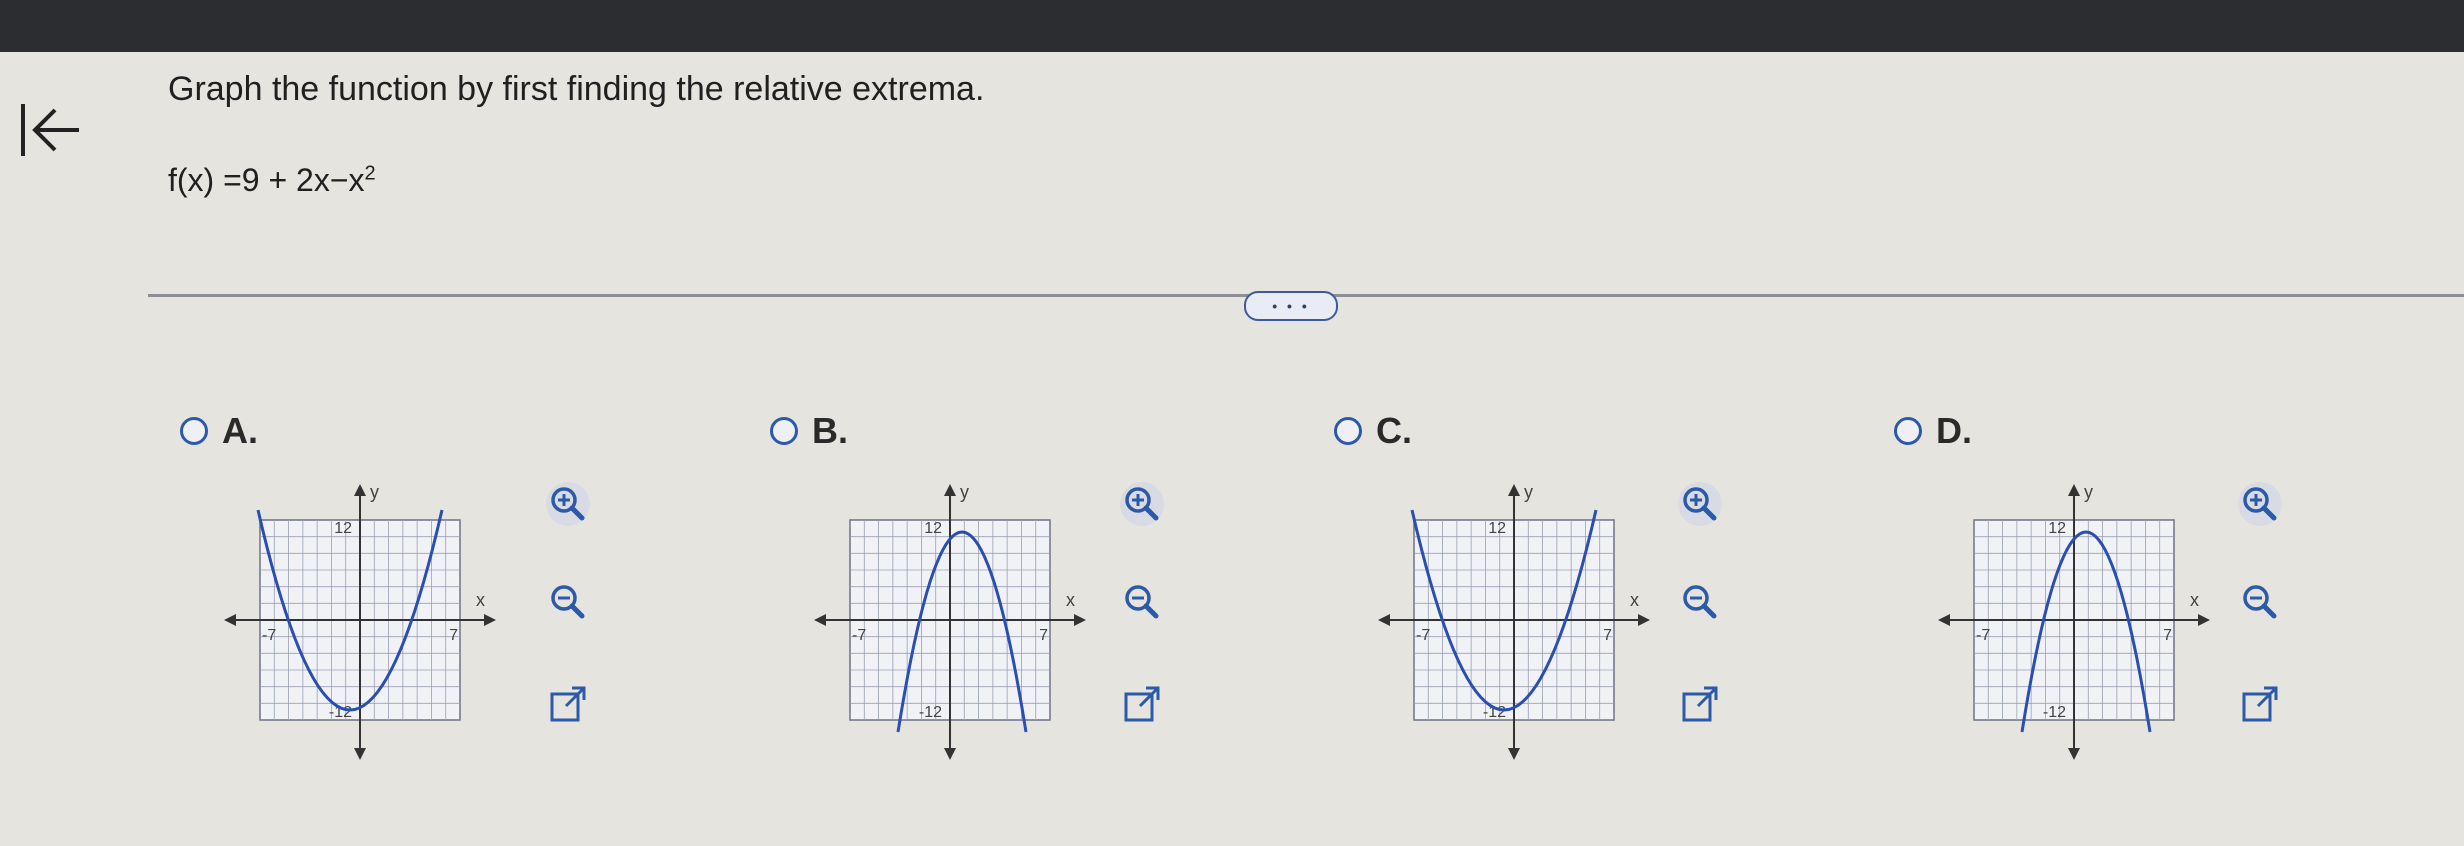 The height and width of the screenshot is (846, 2464). What do you see at coordinates (950, 621) in the screenshot?
I see `graph-option-b: y x 12 -12 -7 7` at bounding box center [950, 621].